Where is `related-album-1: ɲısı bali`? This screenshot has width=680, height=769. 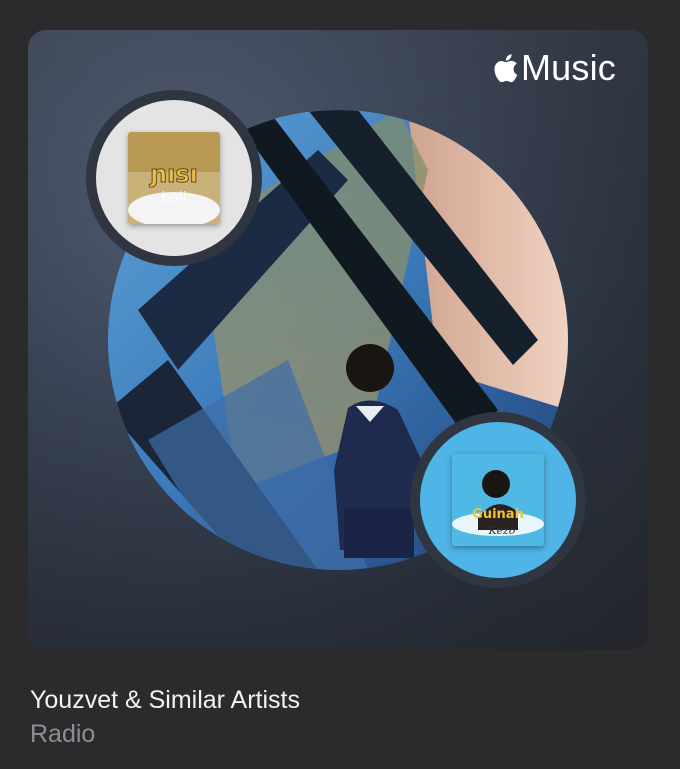 related-album-1: ɲısı bali is located at coordinates (174, 178).